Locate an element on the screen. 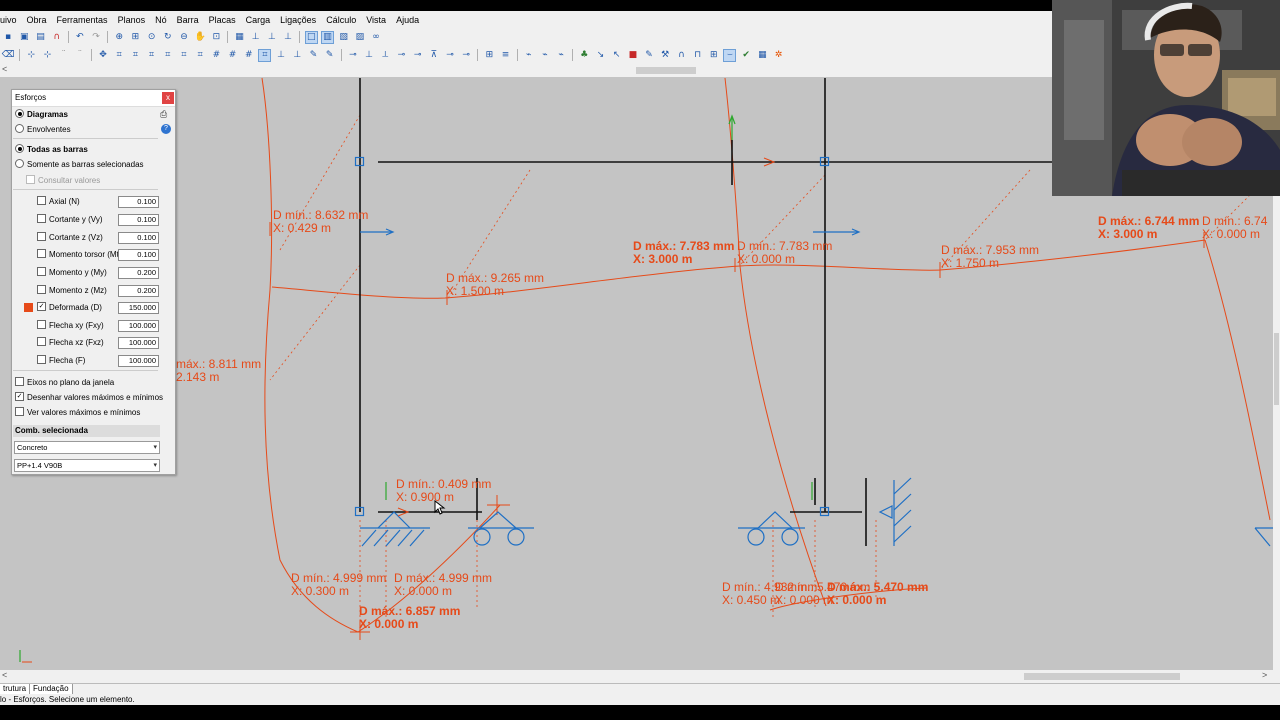 This screenshot has height=720, width=1280. layers-icon: ▧ is located at coordinates (343, 37).